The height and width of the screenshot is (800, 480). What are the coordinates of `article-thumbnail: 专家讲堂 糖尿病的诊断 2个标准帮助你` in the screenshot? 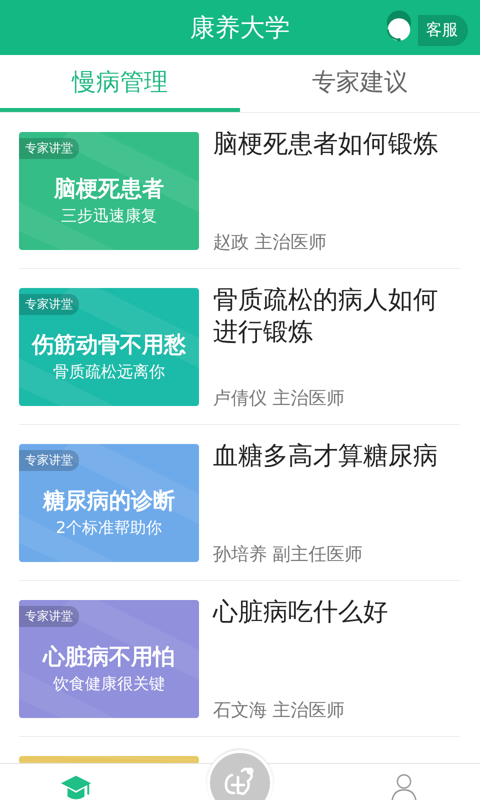 It's located at (109, 503).